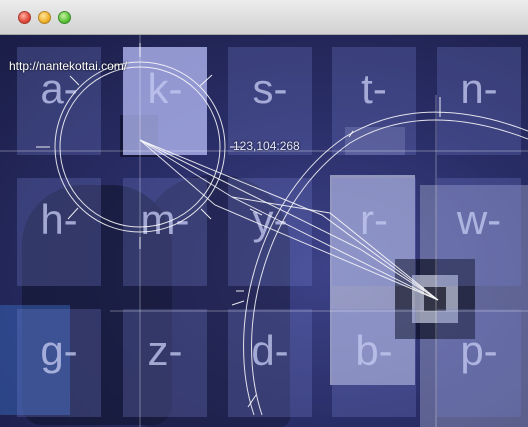  I want to click on url-label: http://nantekottai.com/, so click(68, 66).